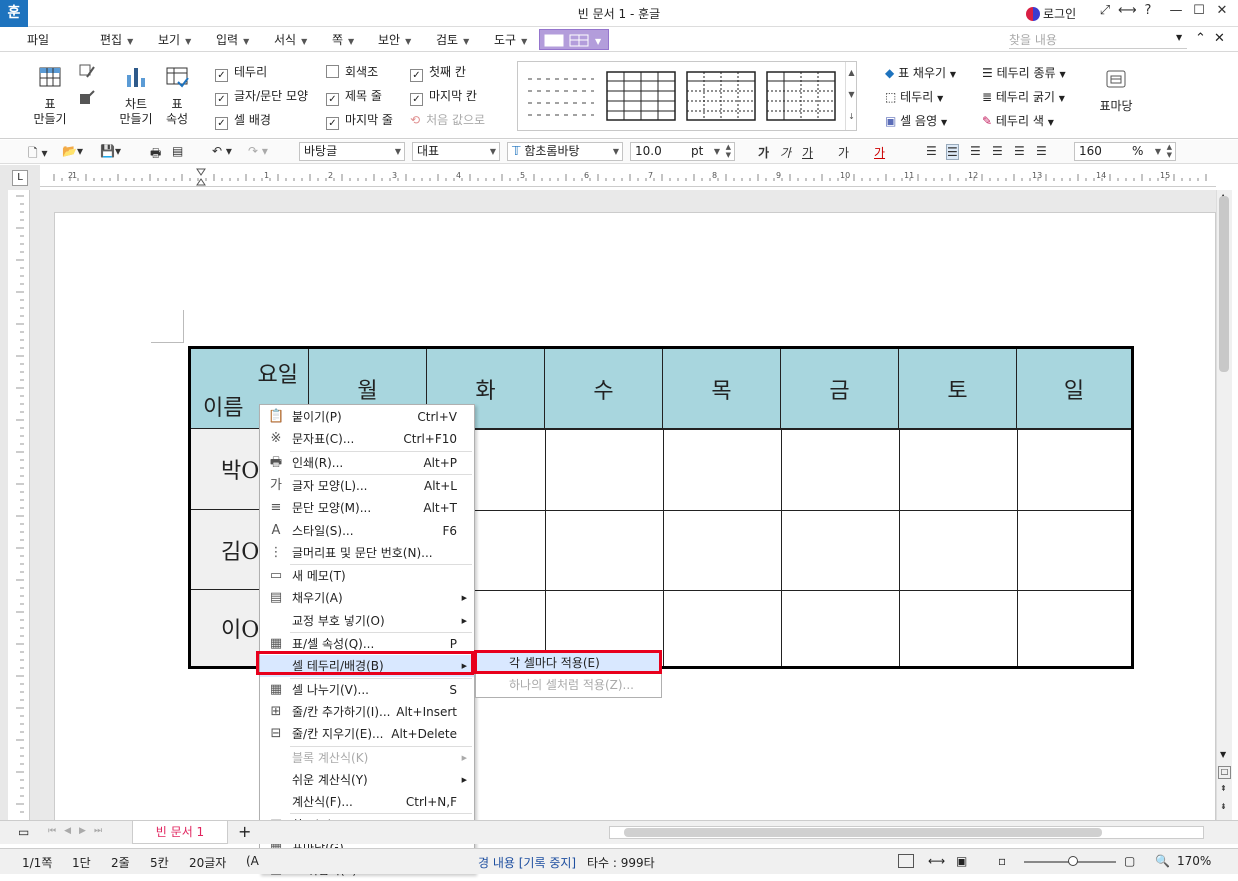 The image size is (1238, 881). Describe the element at coordinates (343, 39) in the screenshot. I see `menu-page: 쪽 ▼` at that location.